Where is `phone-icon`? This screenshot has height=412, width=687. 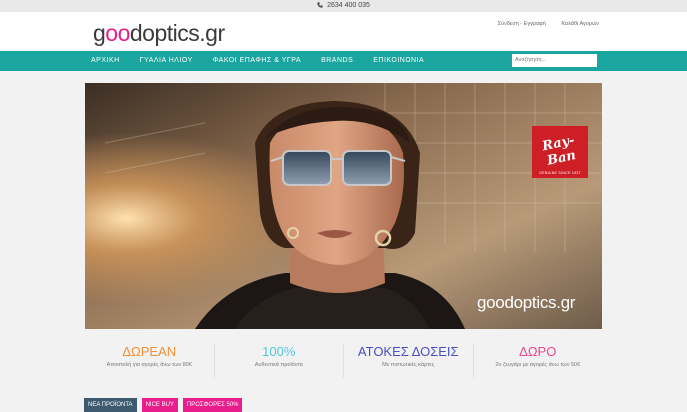
phone-icon is located at coordinates (320, 4).